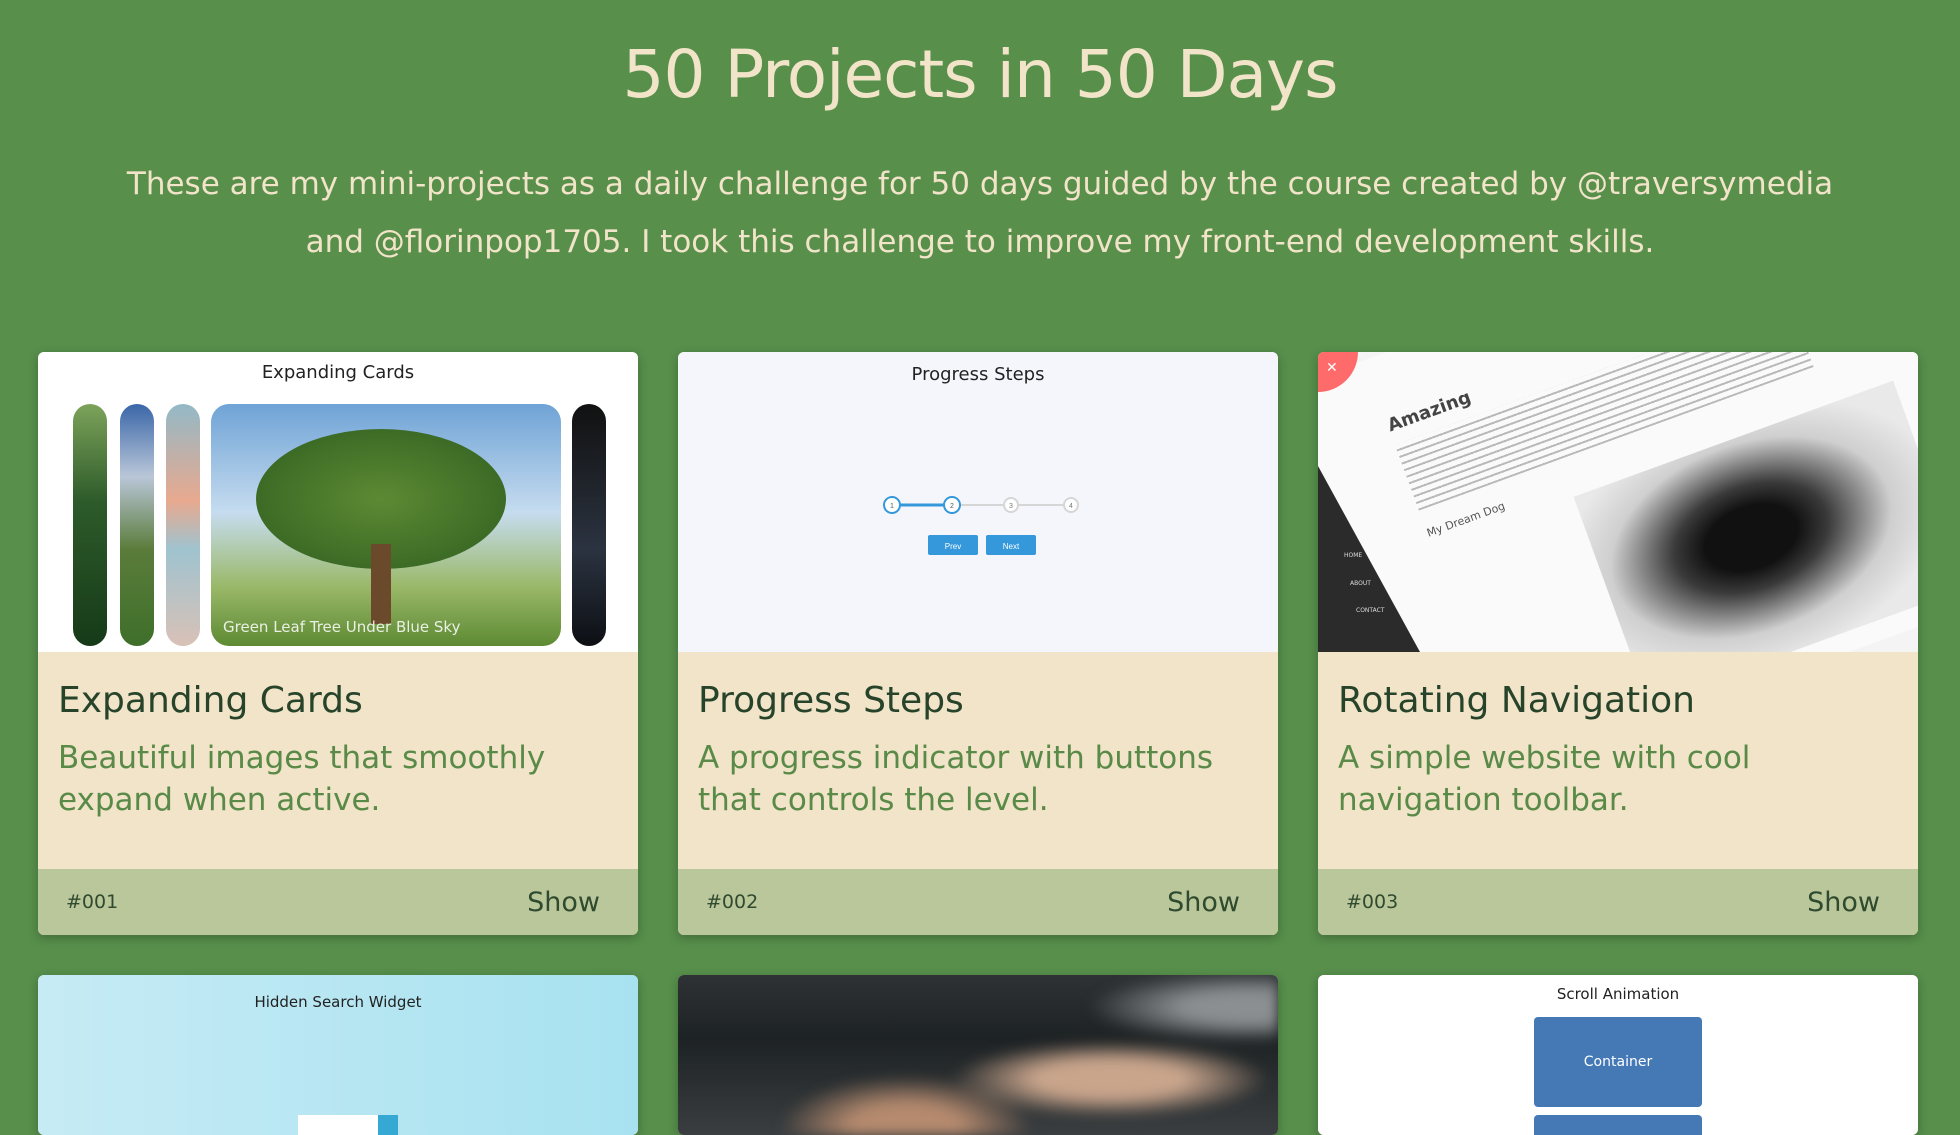 This screenshot has height=1135, width=1960. What do you see at coordinates (1618, 902) in the screenshot?
I see `card-footer: #003 Show` at bounding box center [1618, 902].